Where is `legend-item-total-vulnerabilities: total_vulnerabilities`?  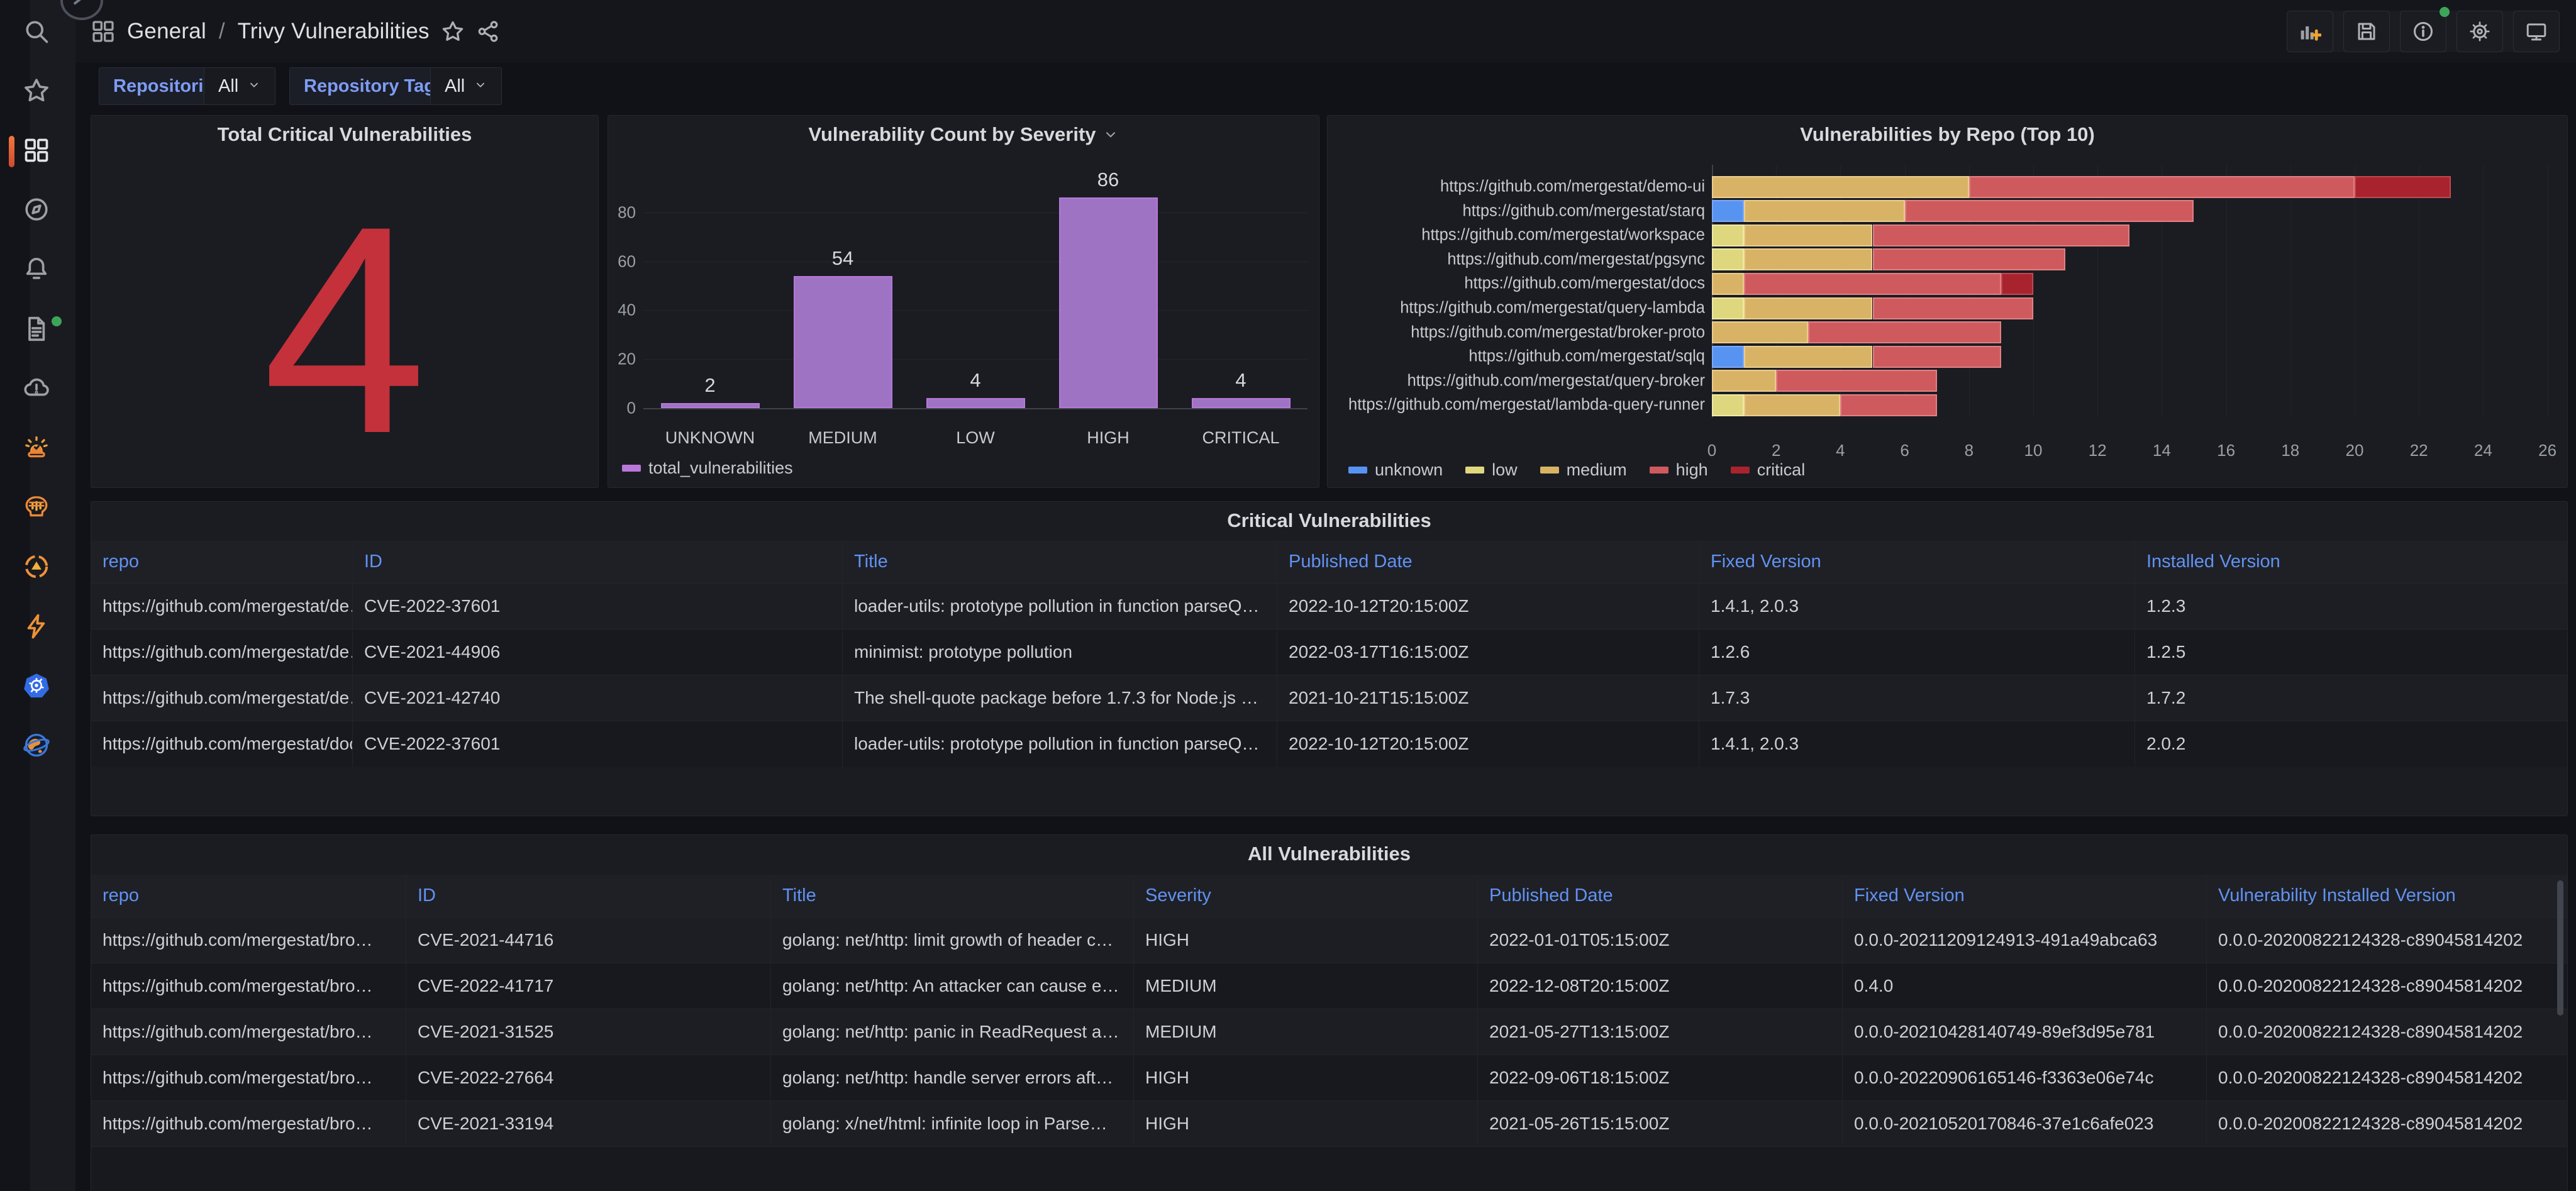
legend-item-total-vulnerabilities: total_vulnerabilities is located at coordinates (707, 468).